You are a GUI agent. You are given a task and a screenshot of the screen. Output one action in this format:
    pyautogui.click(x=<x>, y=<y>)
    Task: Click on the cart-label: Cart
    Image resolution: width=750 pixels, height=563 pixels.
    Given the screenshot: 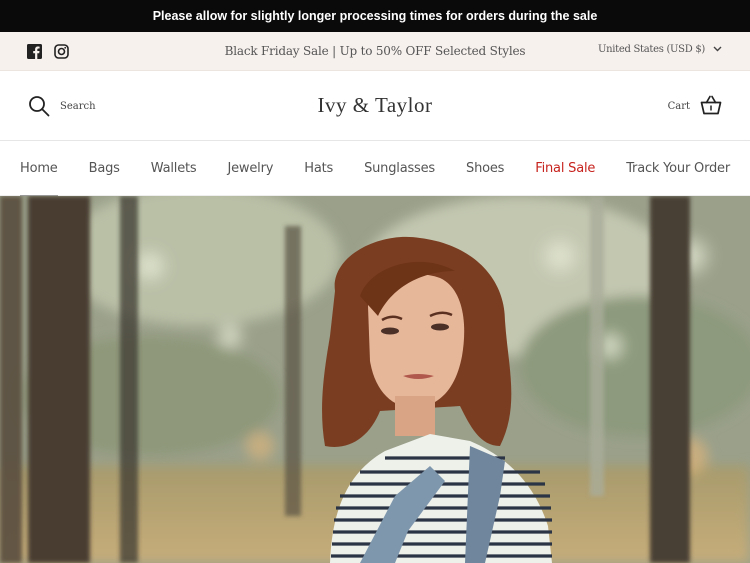 What is the action you would take?
    pyautogui.click(x=678, y=106)
    